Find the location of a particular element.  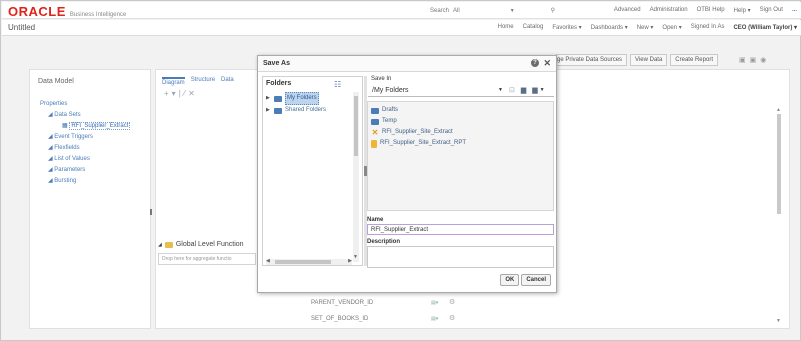

view-options-icon: ▆ is located at coordinates (534, 90).